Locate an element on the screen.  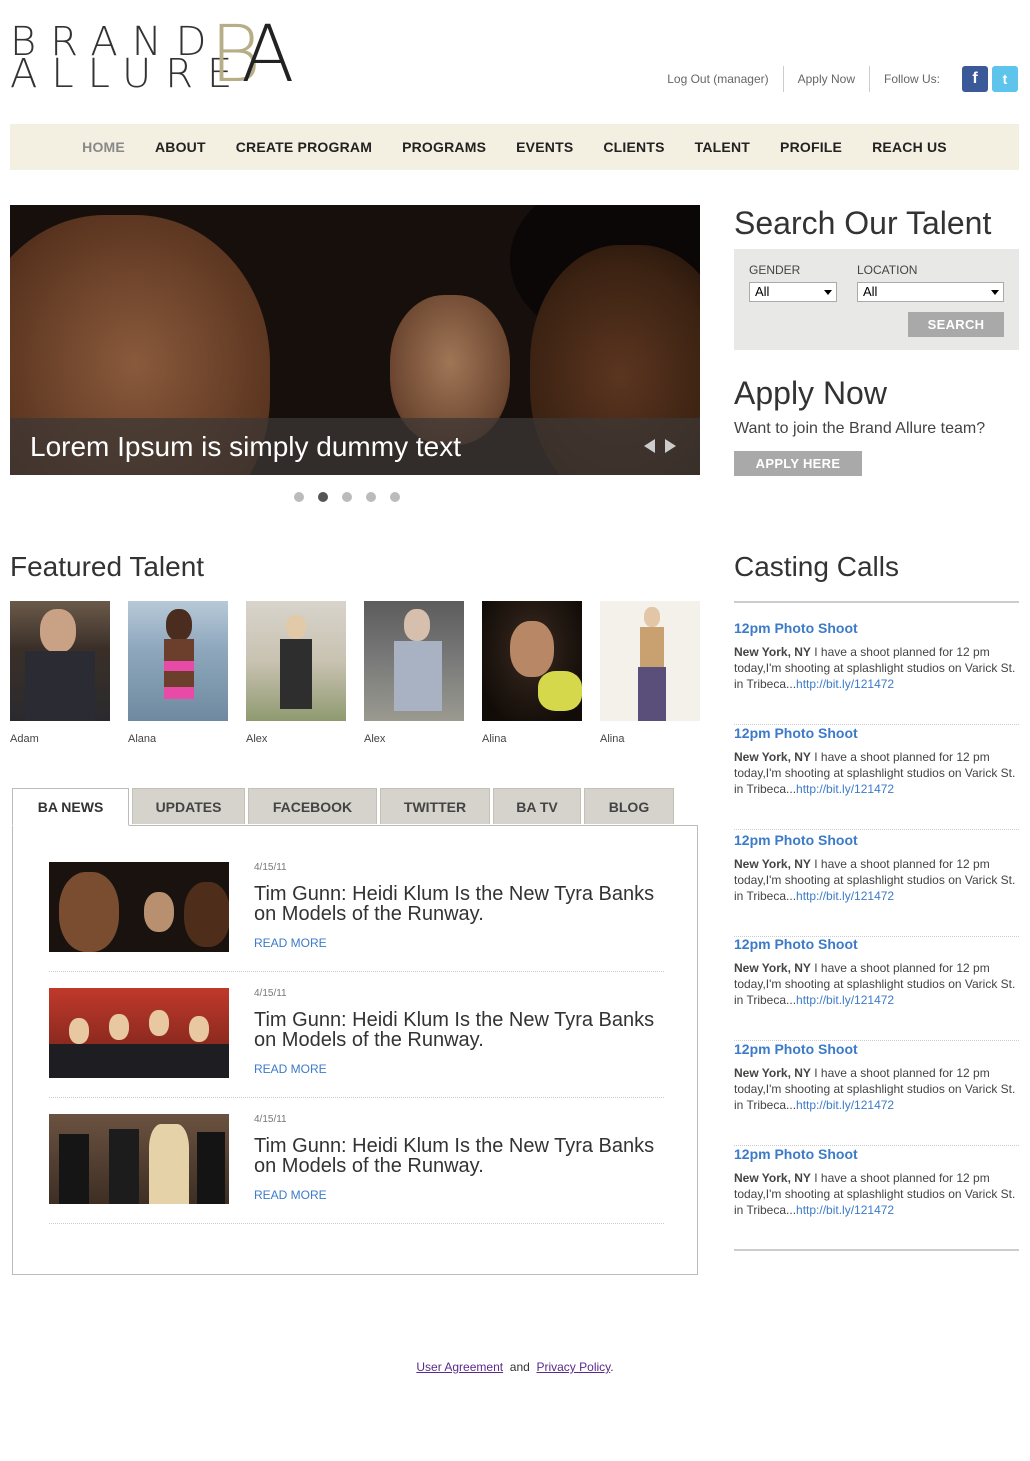
apply-now-link: Apply Now is located at coordinates (827, 79).